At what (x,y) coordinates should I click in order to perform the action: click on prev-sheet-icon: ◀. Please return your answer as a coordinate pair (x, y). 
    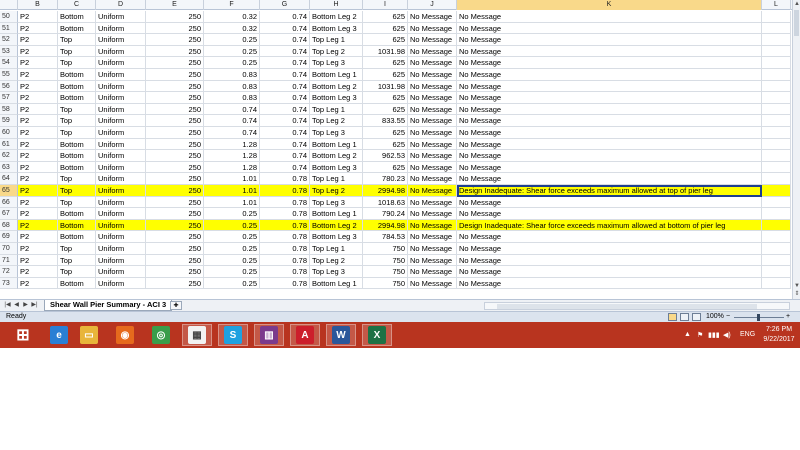
    Looking at the image, I should click on (16, 305).